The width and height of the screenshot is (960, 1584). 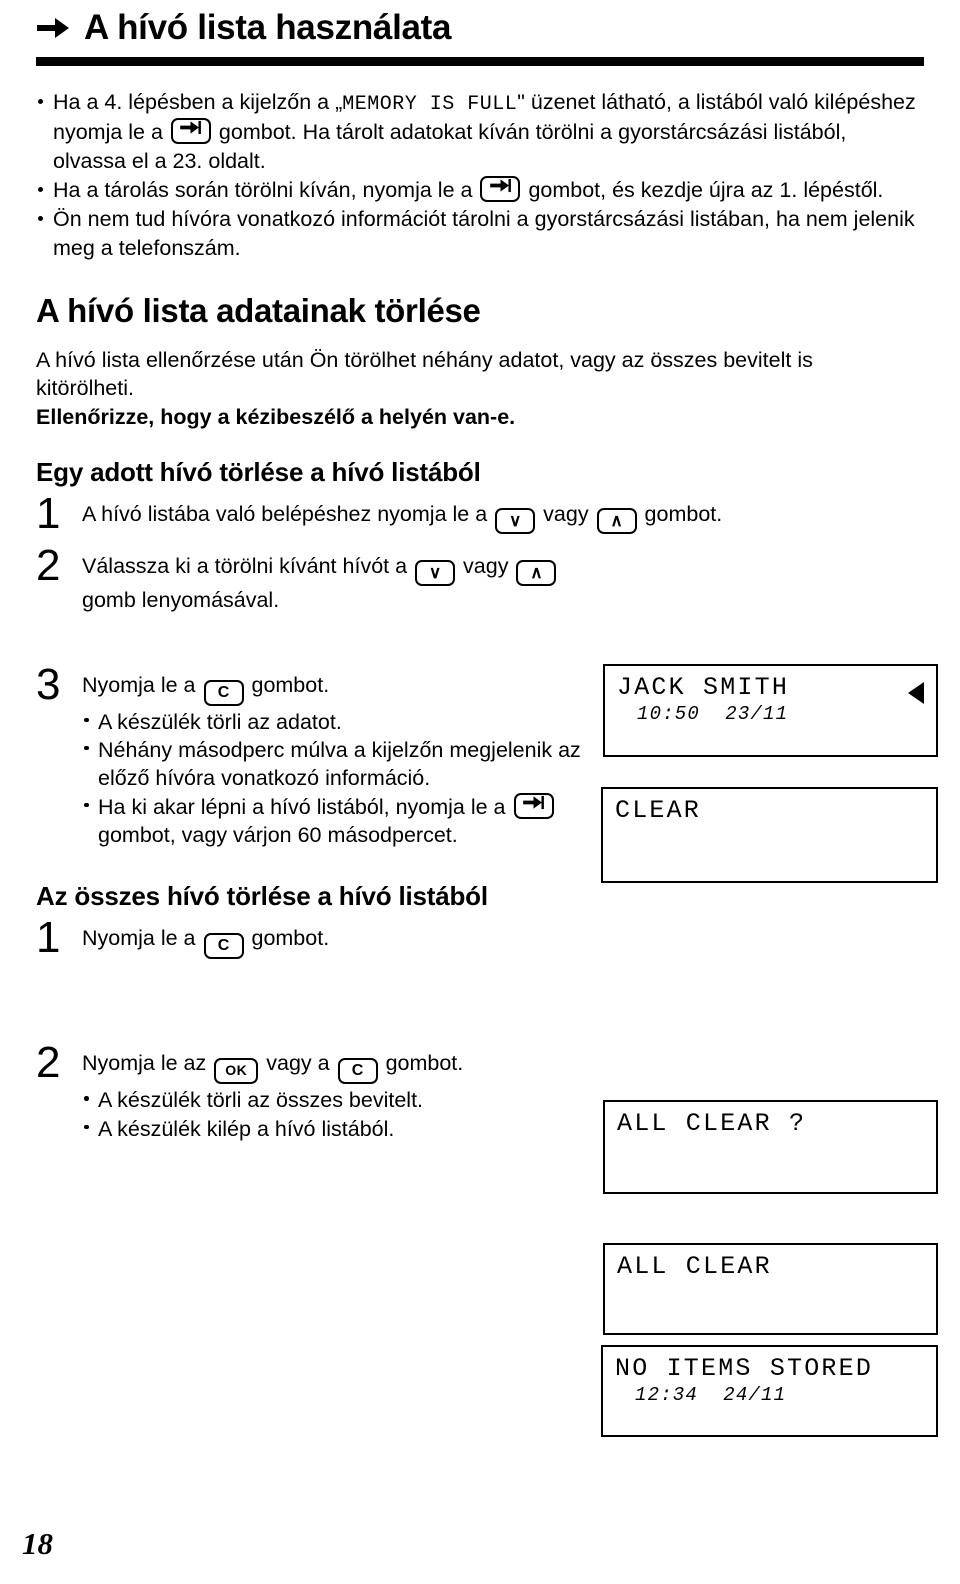 I want to click on step-bullet: A készülék törli az adatot., so click(x=342, y=722).